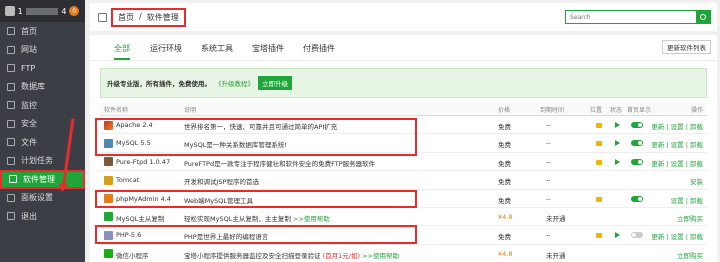 Image resolution: width=720 pixels, height=262 pixels. What do you see at coordinates (162, 17) in the screenshot?
I see `breadcrumb-current: 软件管理` at bounding box center [162, 17].